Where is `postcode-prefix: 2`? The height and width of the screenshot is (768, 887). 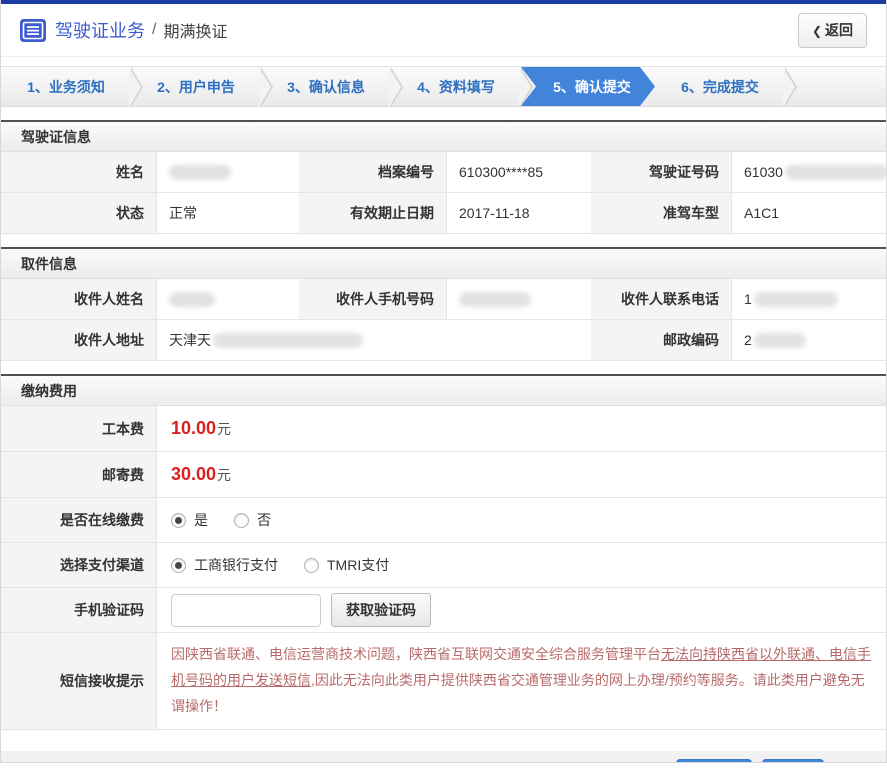
postcode-prefix: 2 is located at coordinates (748, 340).